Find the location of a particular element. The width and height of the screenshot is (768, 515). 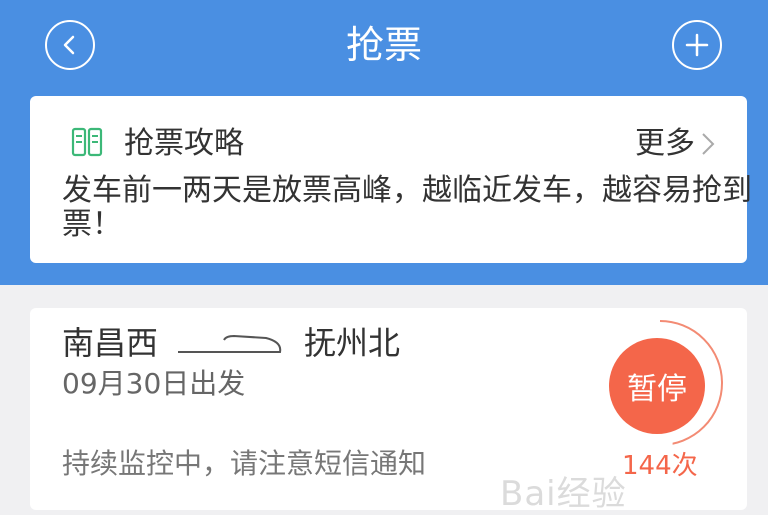

watermark: Bai经验 is located at coordinates (563, 494).